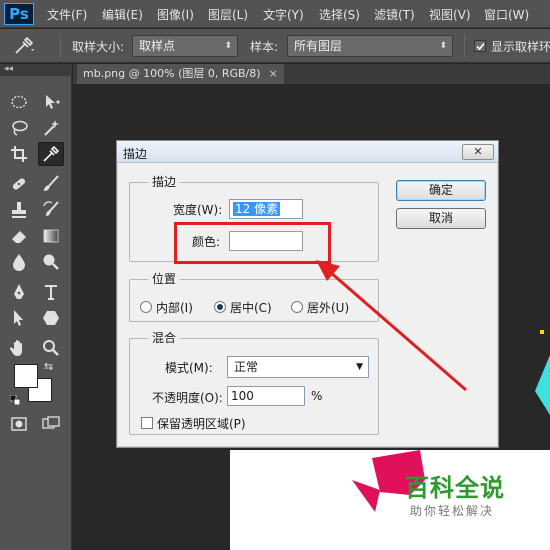  I want to click on opacity-label: 不透明度(O):, so click(187, 398).